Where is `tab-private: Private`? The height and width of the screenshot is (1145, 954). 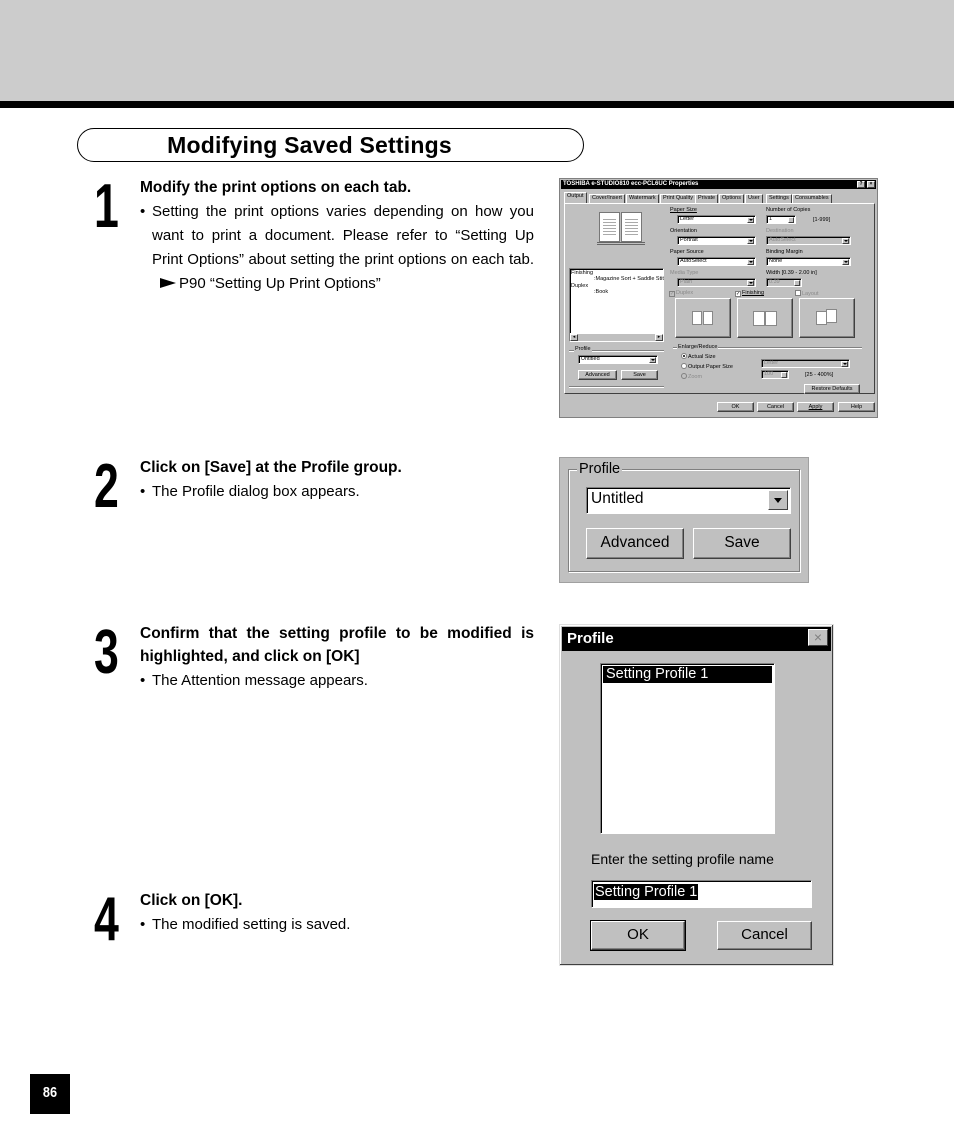 tab-private: Private is located at coordinates (707, 198).